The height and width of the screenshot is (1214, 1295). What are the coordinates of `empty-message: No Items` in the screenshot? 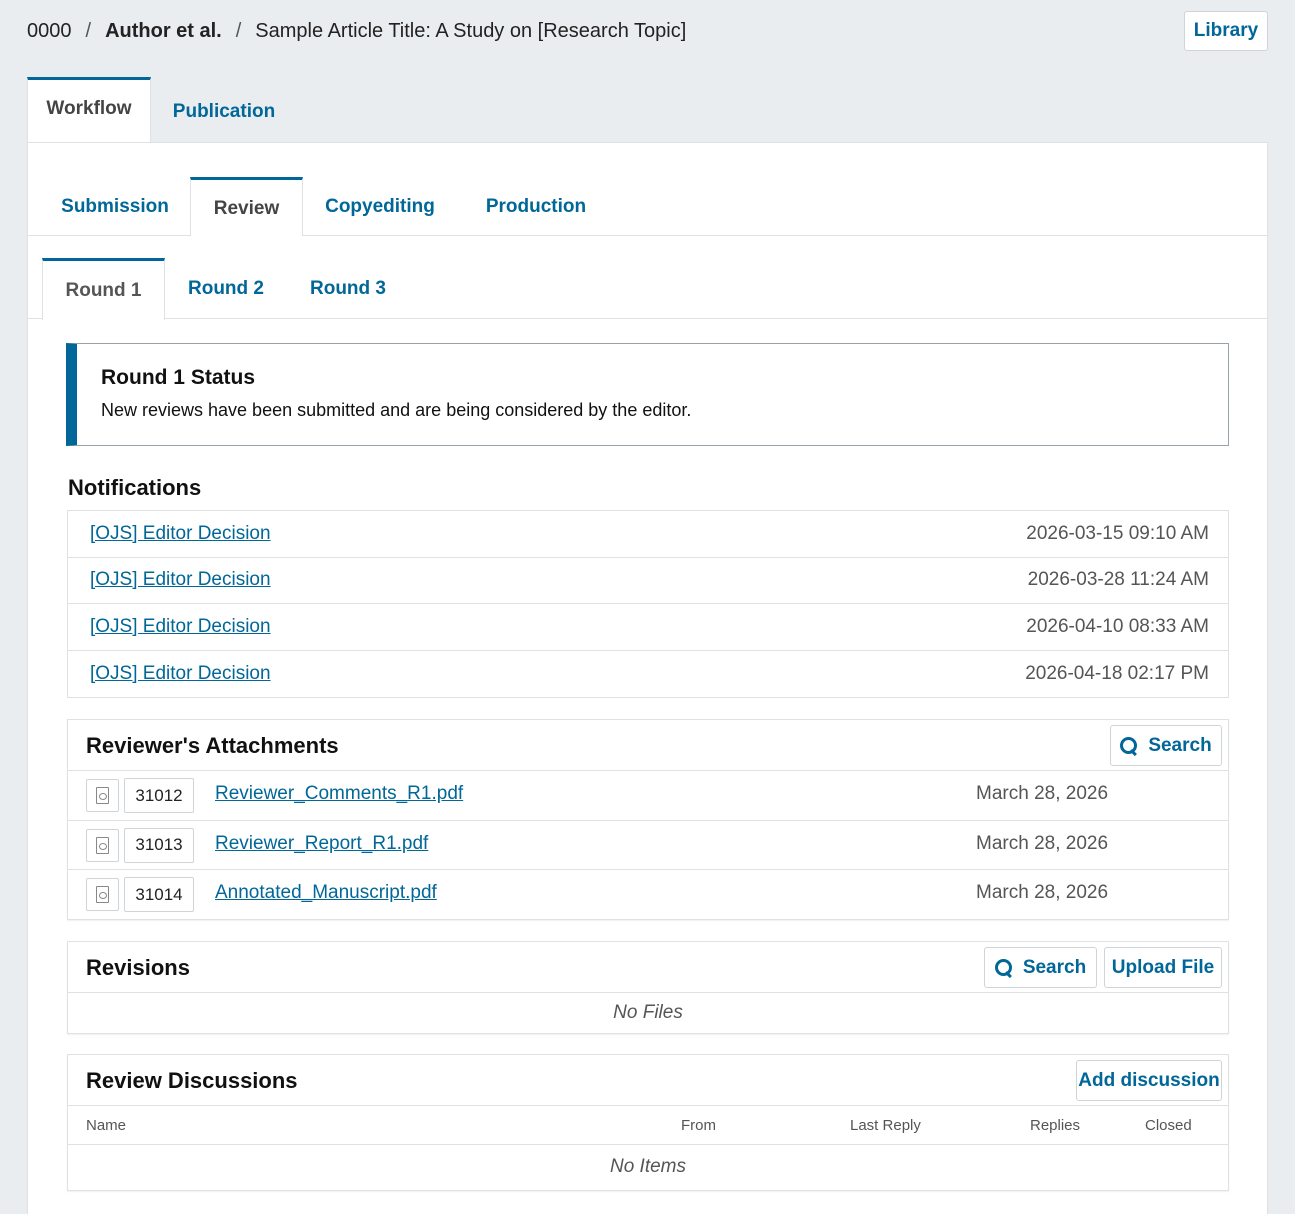 It's located at (648, 1166).